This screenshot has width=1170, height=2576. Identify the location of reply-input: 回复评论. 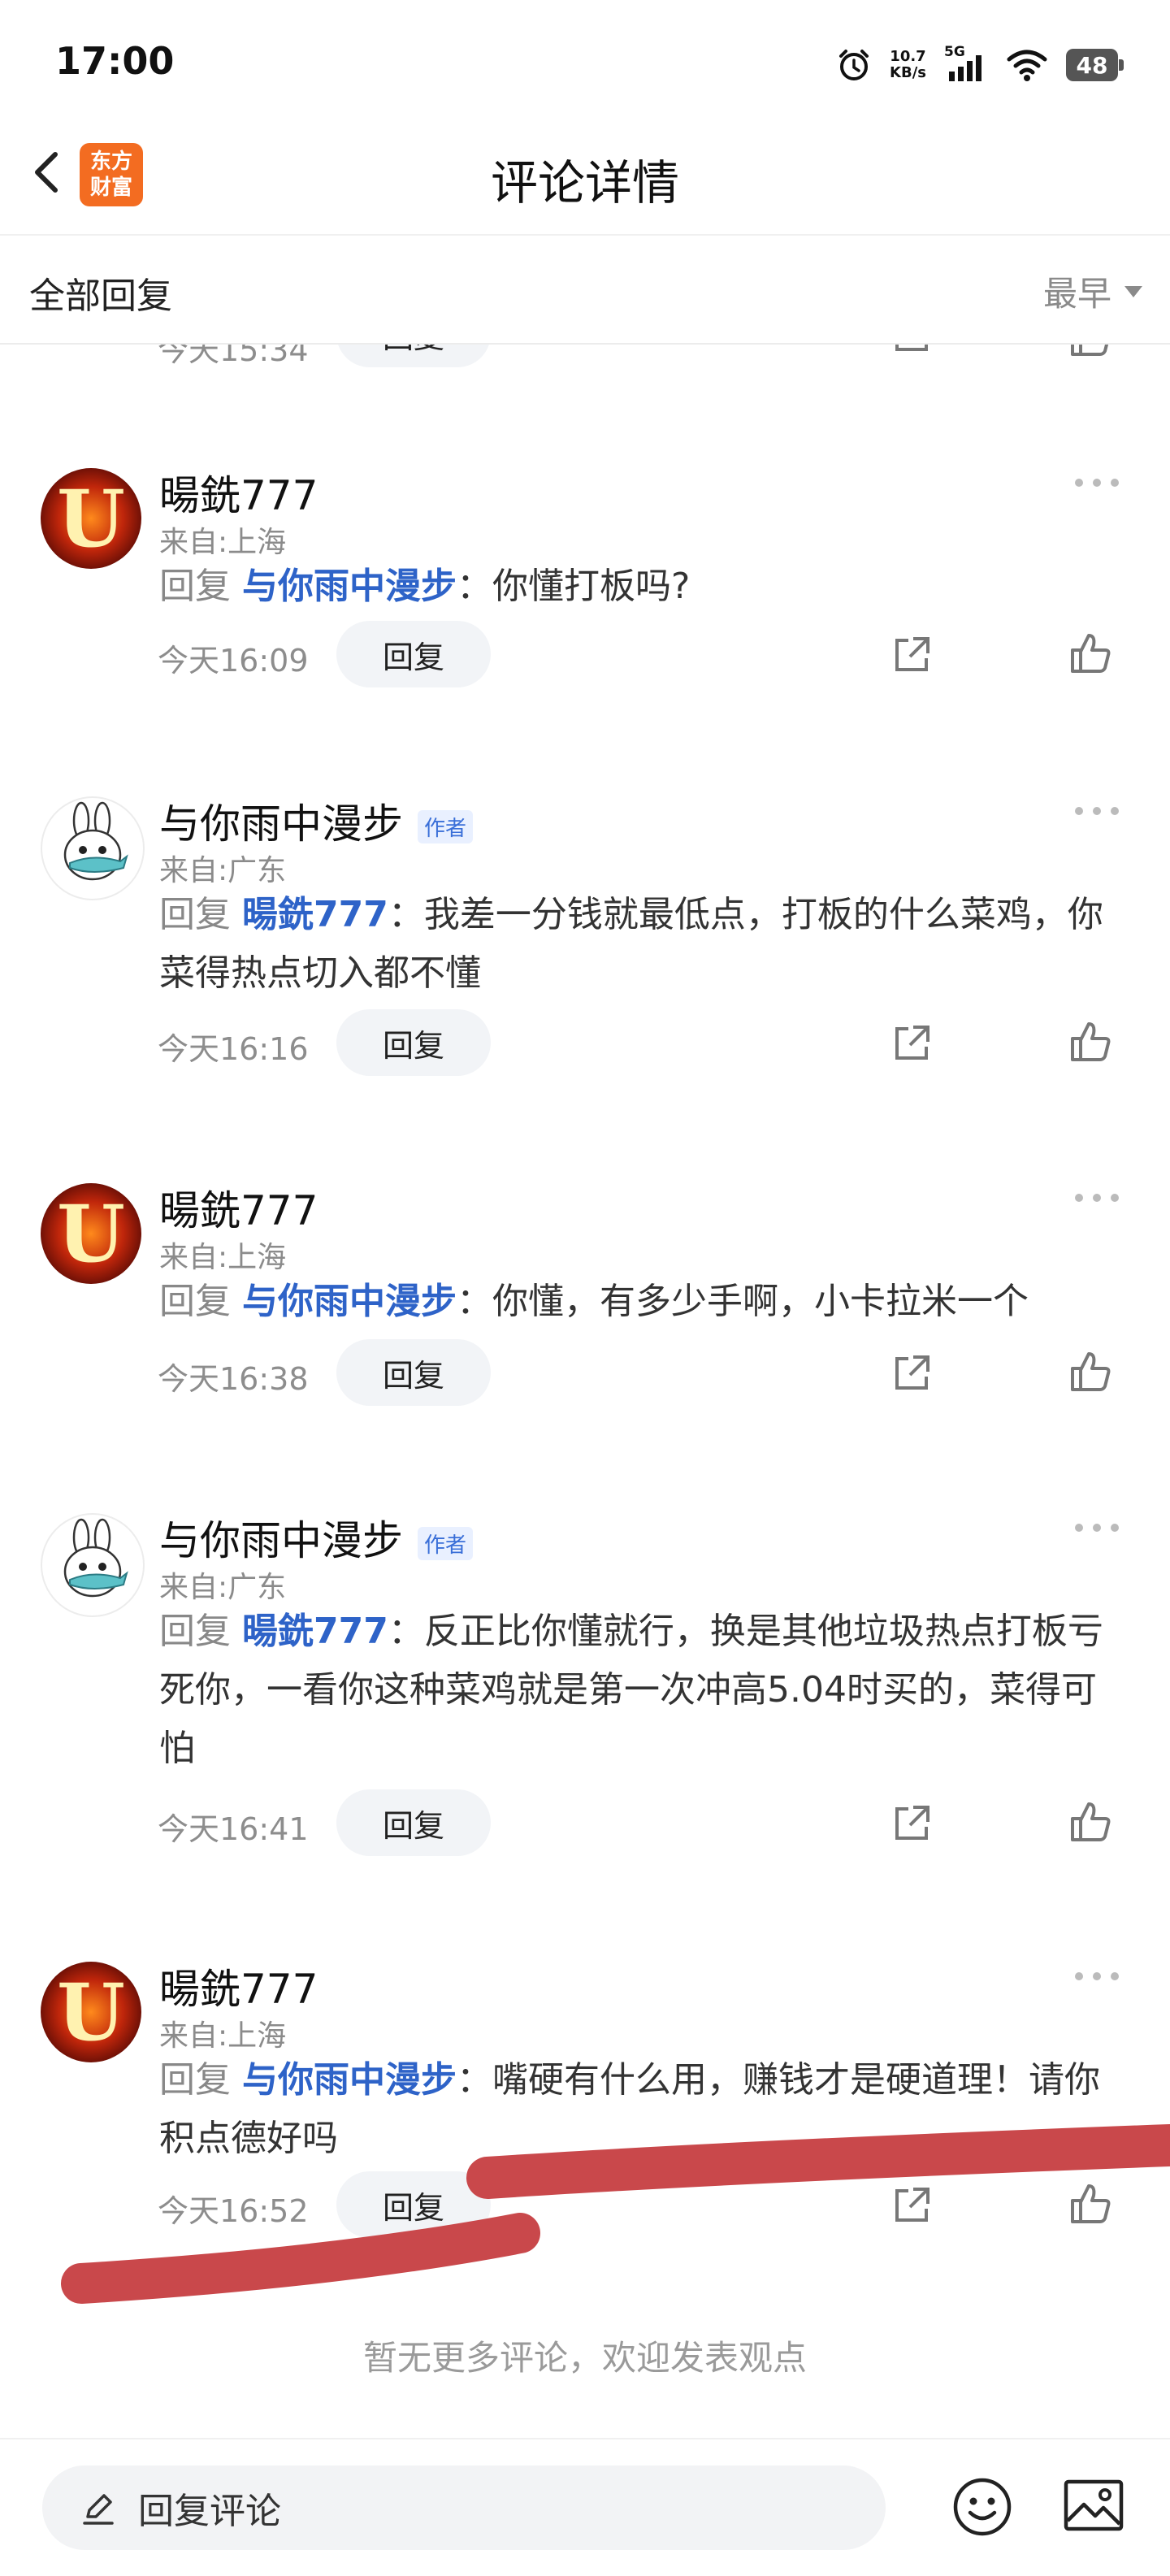
(464, 2507).